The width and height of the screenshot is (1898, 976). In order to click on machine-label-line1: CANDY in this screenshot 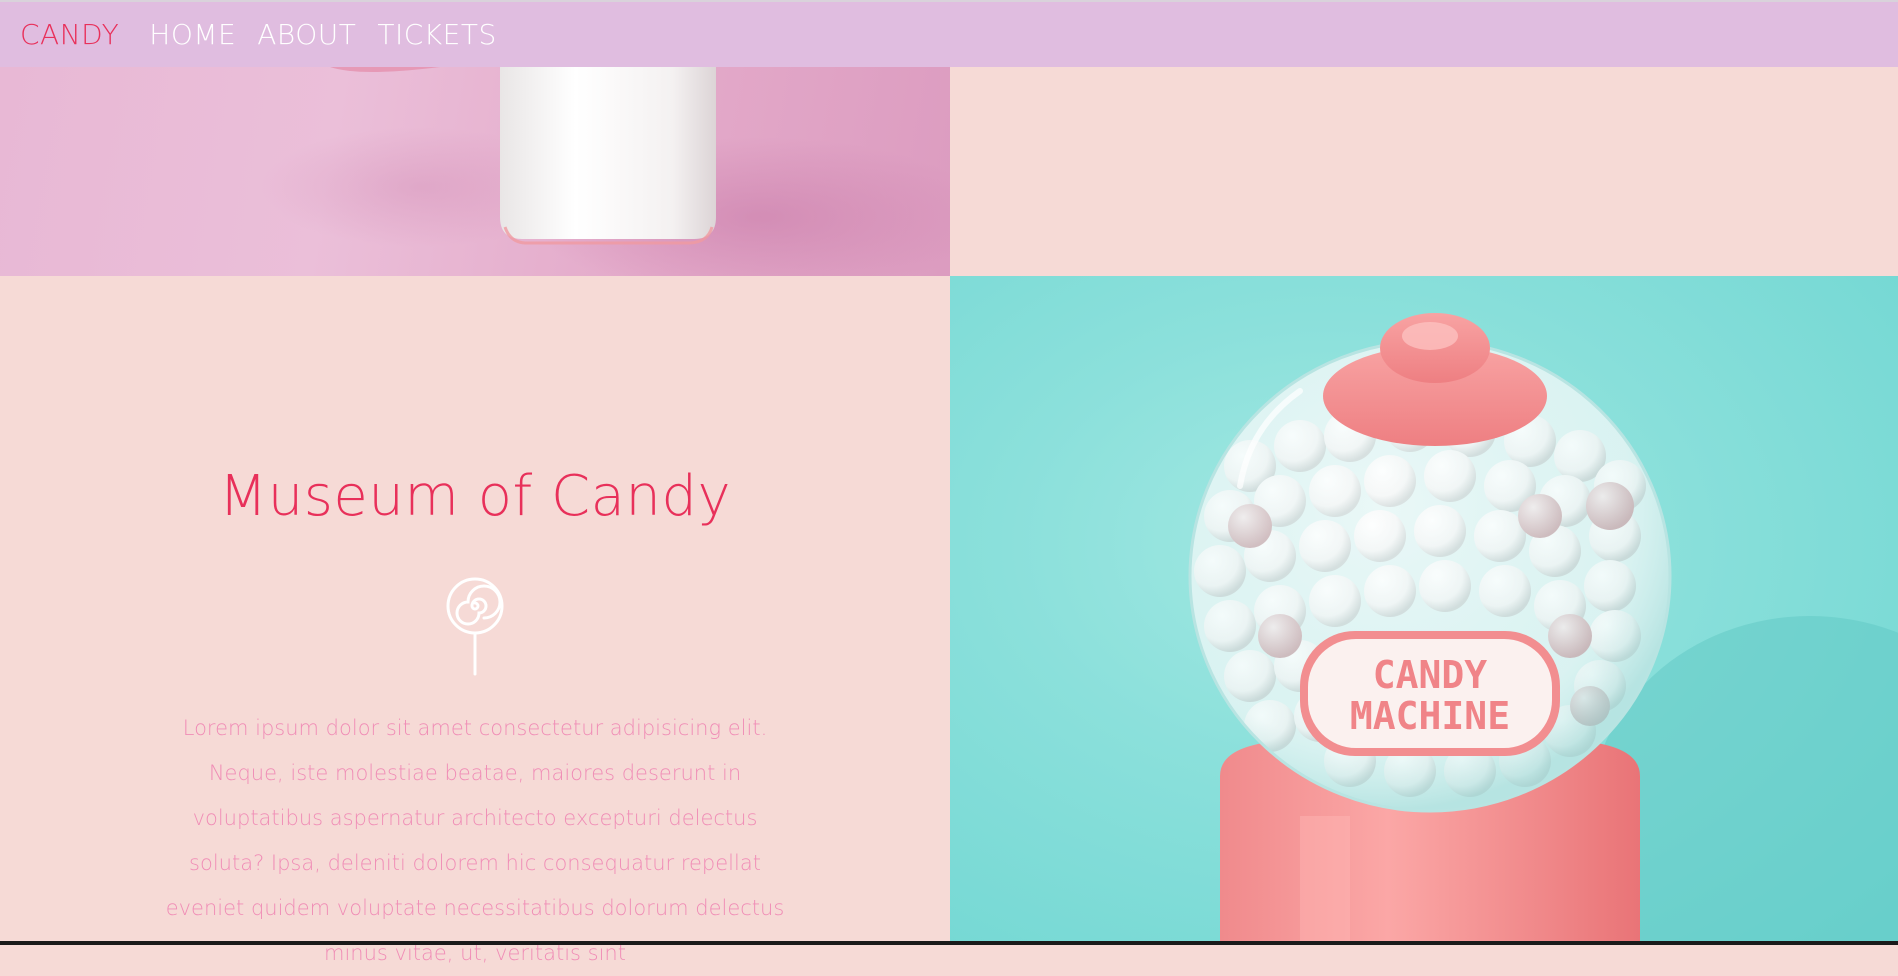, I will do `click(1430, 675)`.